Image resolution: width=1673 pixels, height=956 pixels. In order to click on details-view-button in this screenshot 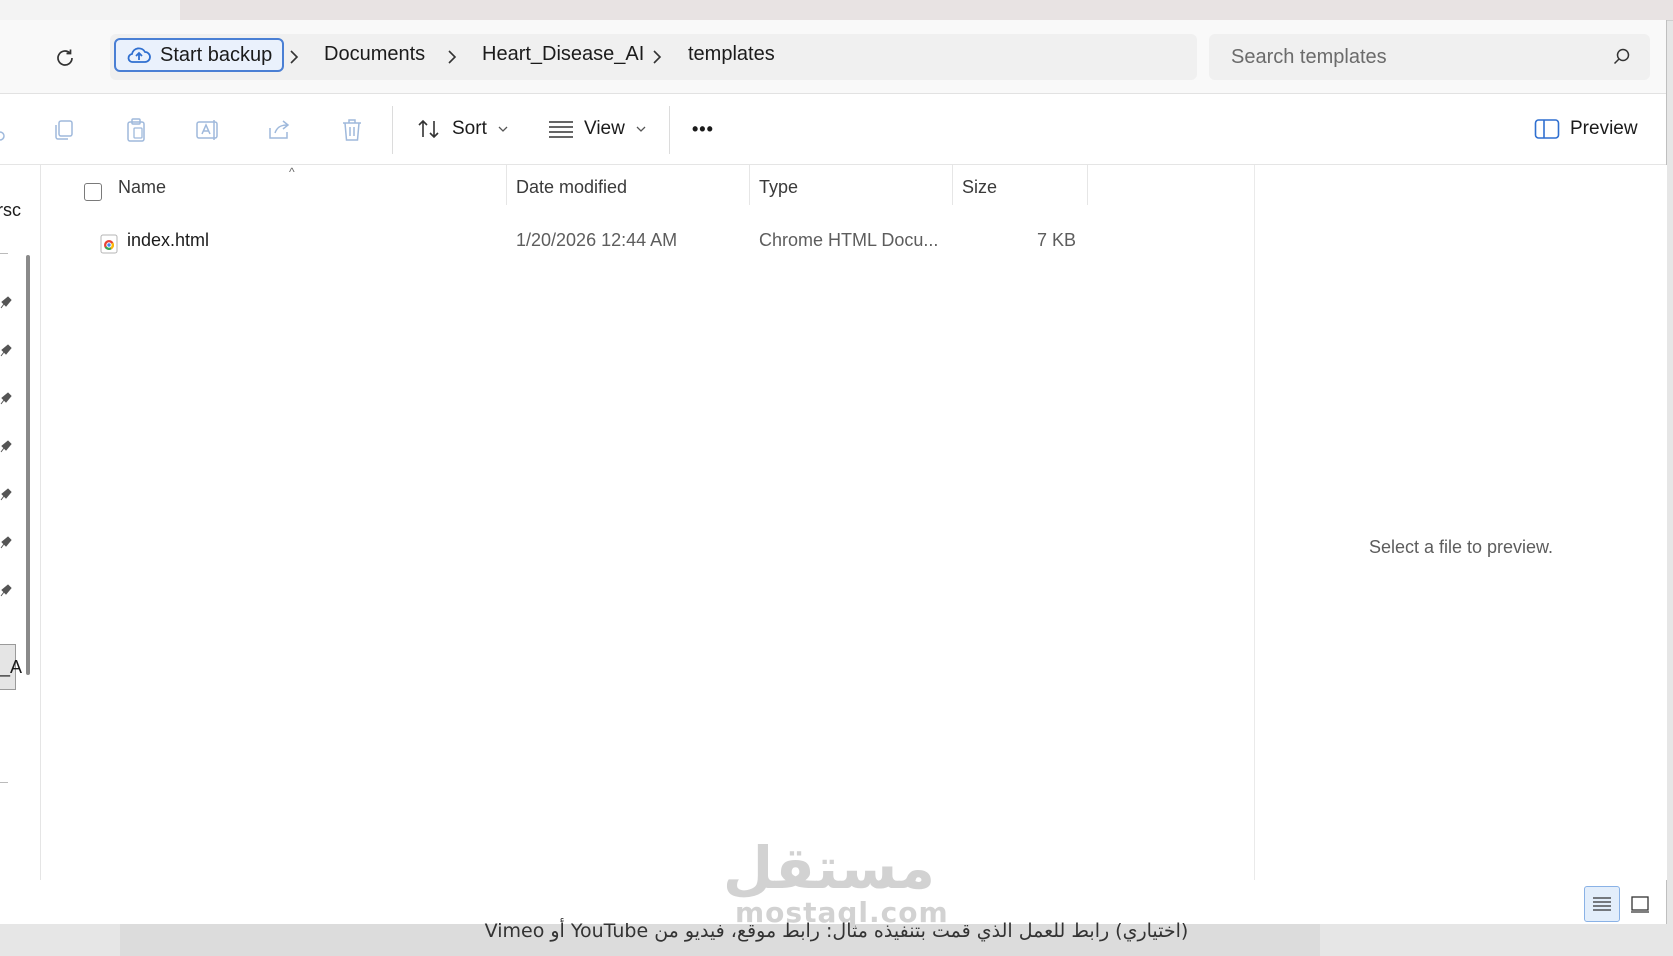, I will do `click(1602, 904)`.